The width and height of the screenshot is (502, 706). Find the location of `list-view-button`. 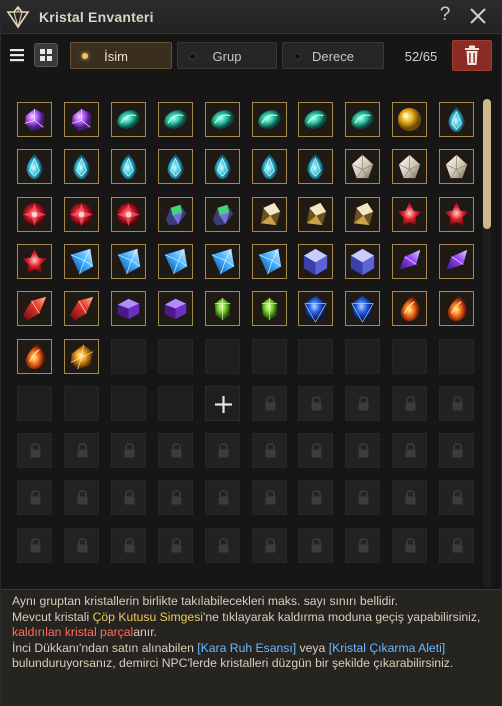

list-view-button is located at coordinates (18, 55).